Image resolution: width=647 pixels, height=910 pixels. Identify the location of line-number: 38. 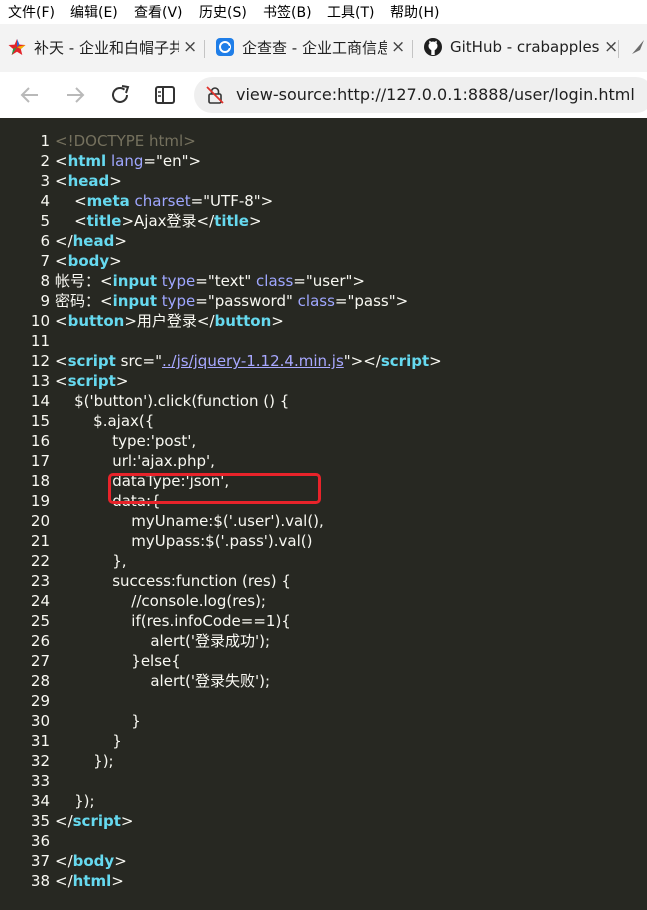
(40, 881).